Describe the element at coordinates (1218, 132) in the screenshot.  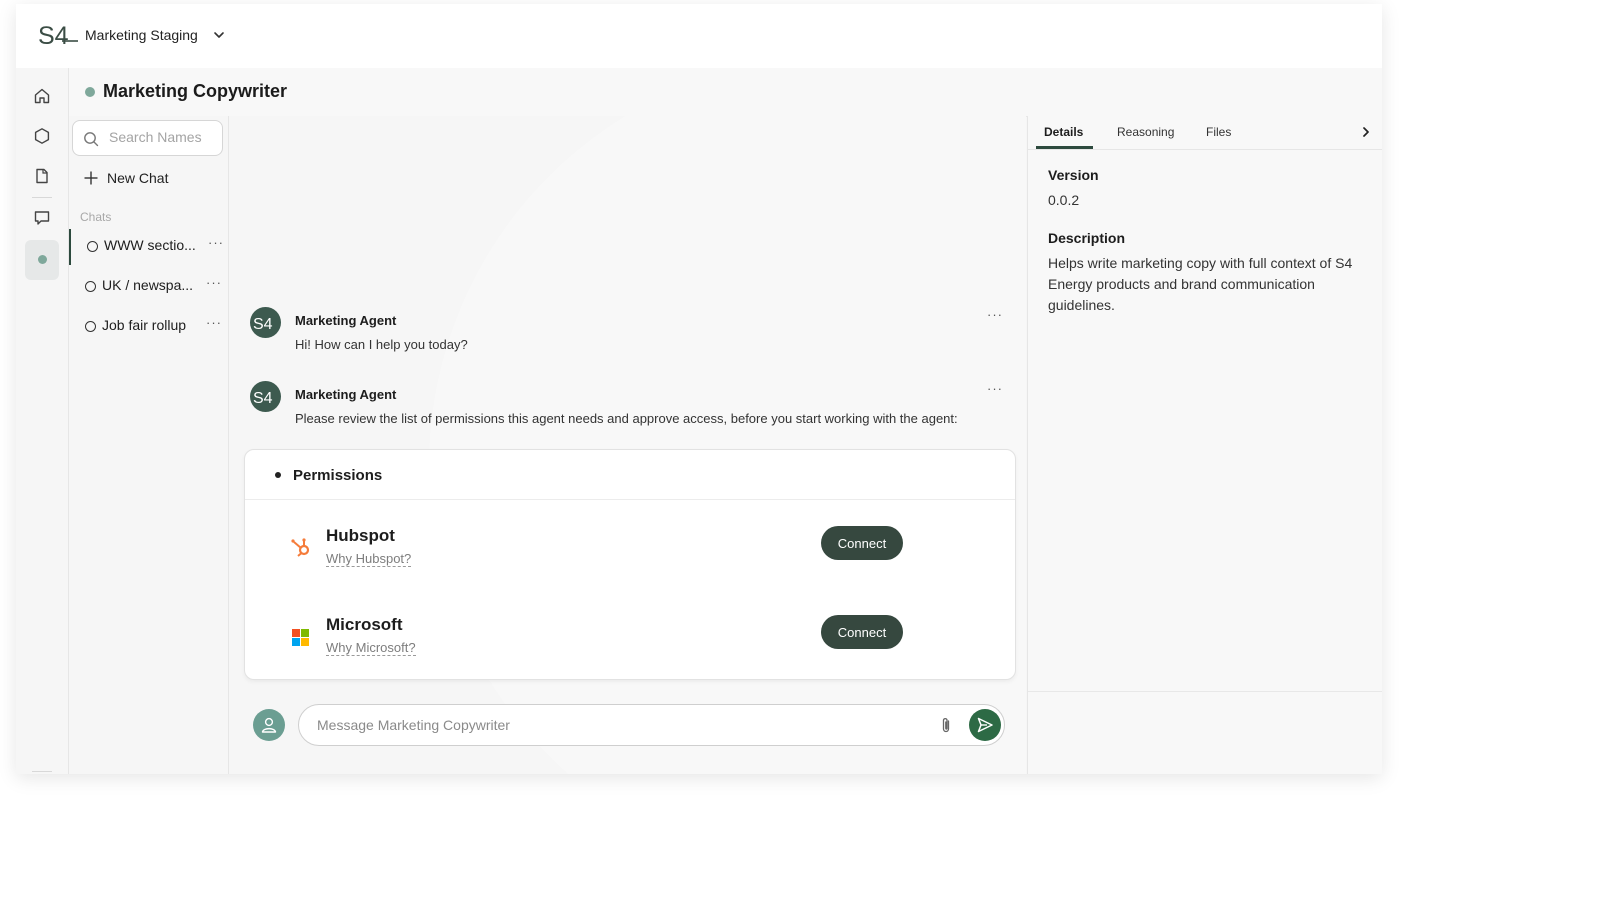
I see `tab-files: Files` at that location.